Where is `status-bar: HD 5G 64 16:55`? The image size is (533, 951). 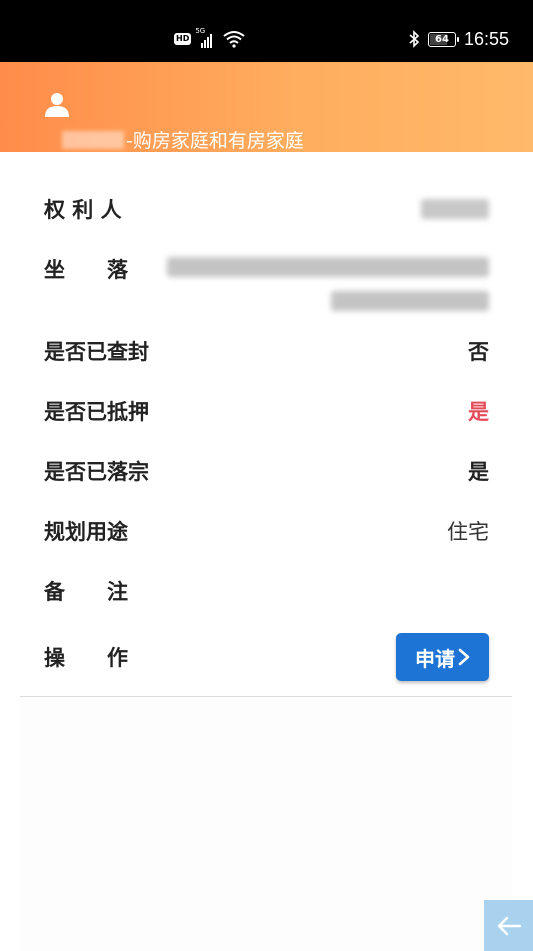
status-bar: HD 5G 64 16:55 is located at coordinates (266, 31).